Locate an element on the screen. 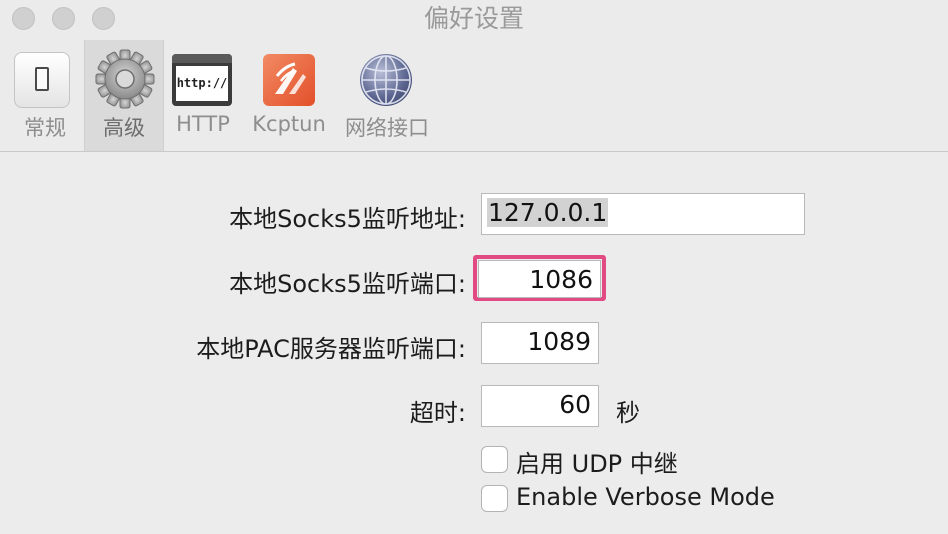 Image resolution: width=948 pixels, height=534 pixels. network-globe-icon is located at coordinates (386, 80).